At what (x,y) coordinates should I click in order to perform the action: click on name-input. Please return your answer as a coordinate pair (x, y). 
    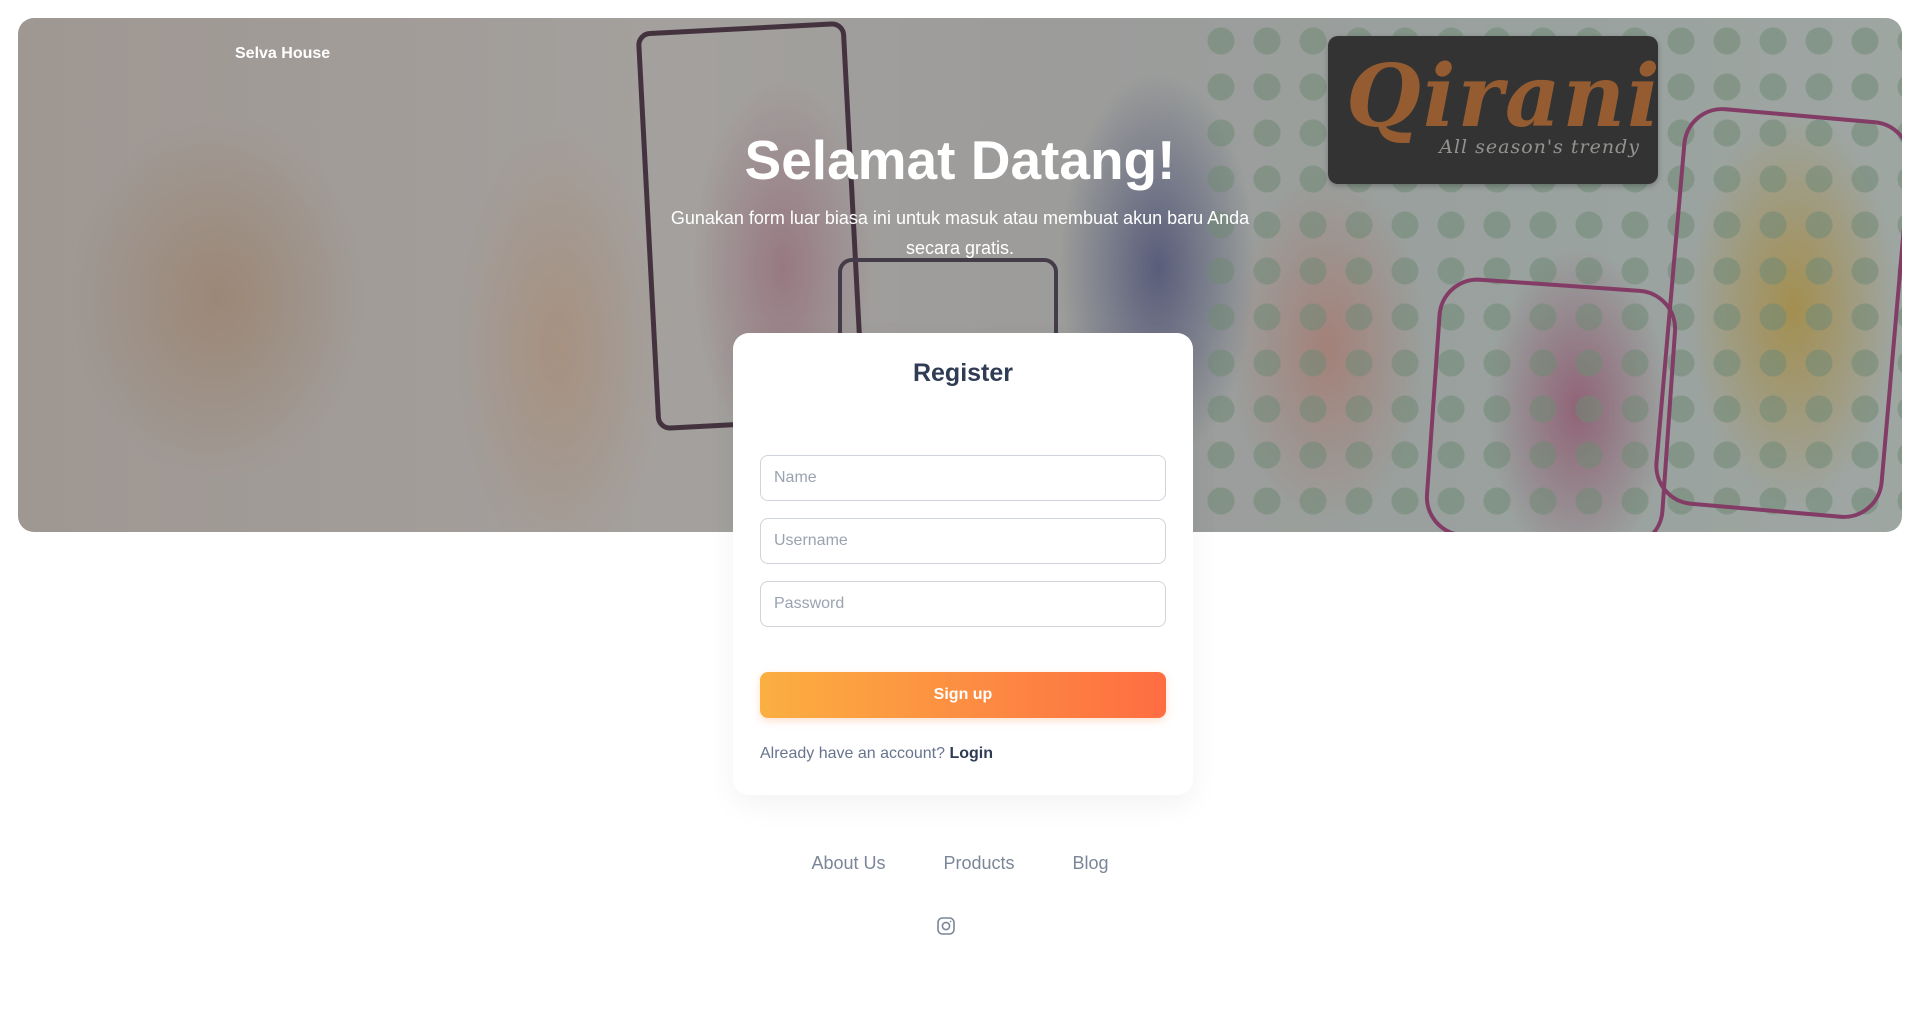
    Looking at the image, I should click on (963, 478).